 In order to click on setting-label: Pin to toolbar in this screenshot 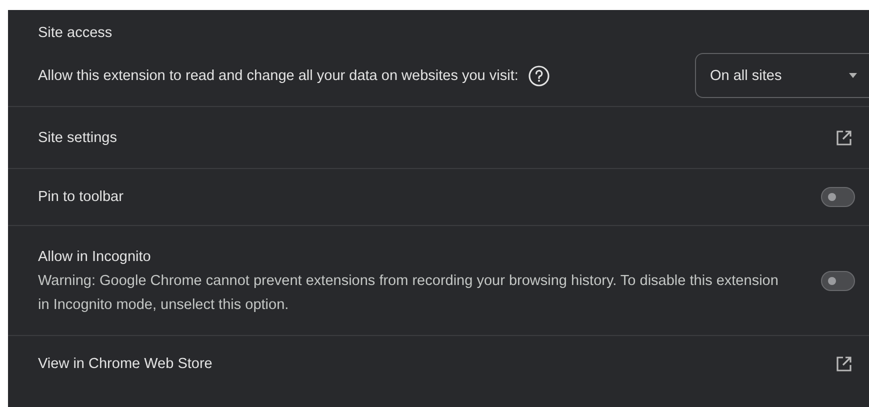, I will do `click(81, 197)`.